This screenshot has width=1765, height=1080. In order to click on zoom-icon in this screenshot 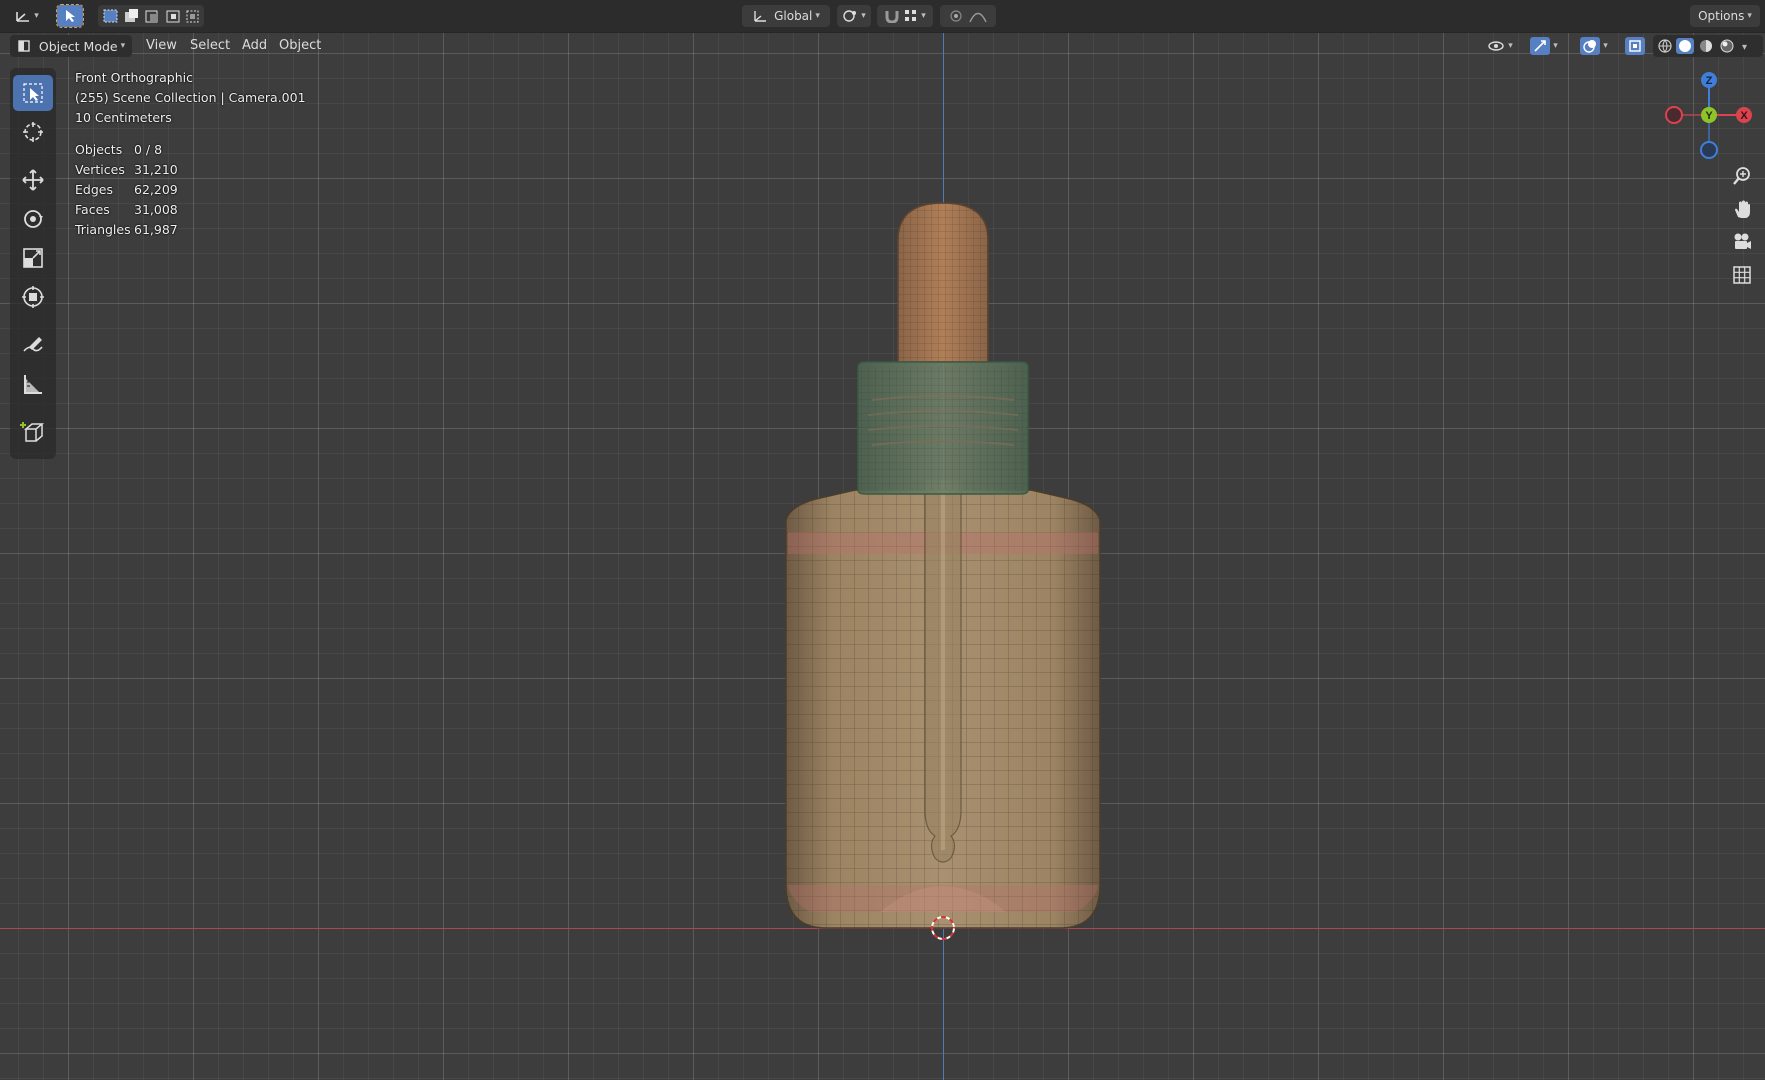, I will do `click(1741, 176)`.